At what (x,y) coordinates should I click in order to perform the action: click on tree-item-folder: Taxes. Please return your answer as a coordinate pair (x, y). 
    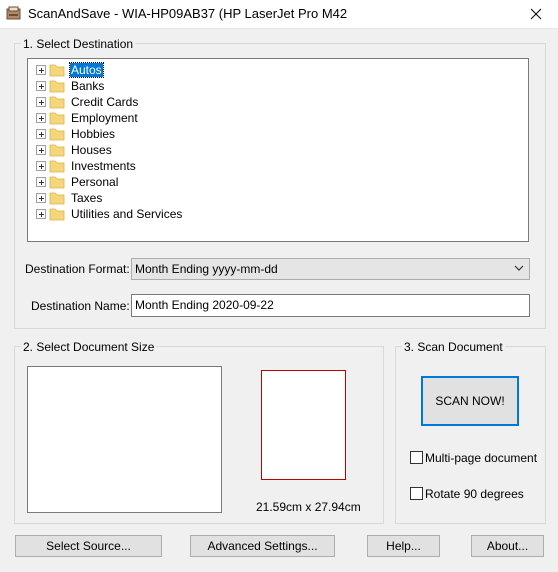
    Looking at the image, I should click on (178, 198).